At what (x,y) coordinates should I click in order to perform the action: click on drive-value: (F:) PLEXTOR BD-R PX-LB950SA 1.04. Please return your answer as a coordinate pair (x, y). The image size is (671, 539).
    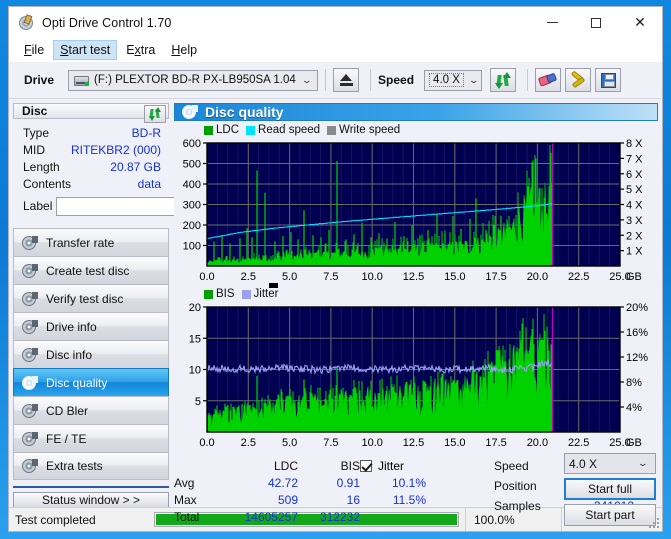
    Looking at the image, I should click on (195, 80).